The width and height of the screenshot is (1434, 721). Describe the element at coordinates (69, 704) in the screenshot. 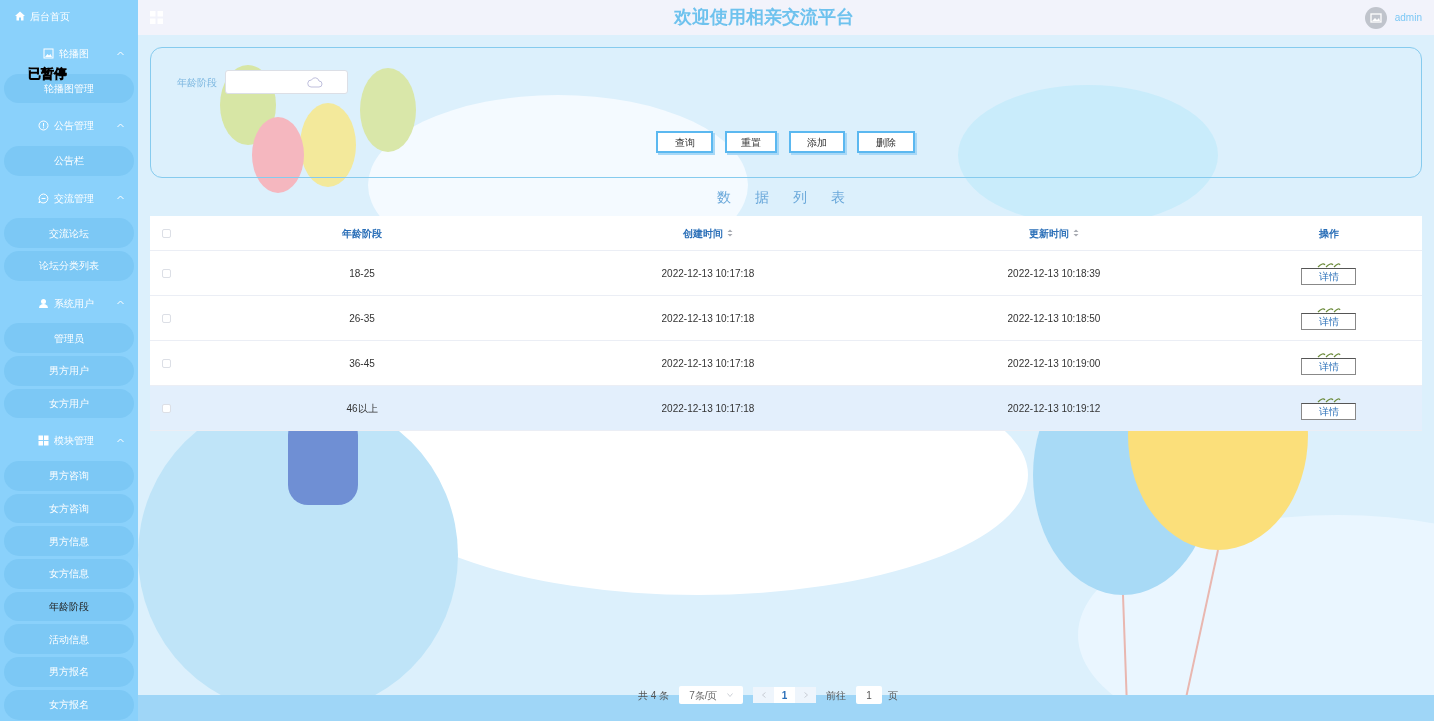

I see `sidebar-item: 女方报名` at that location.